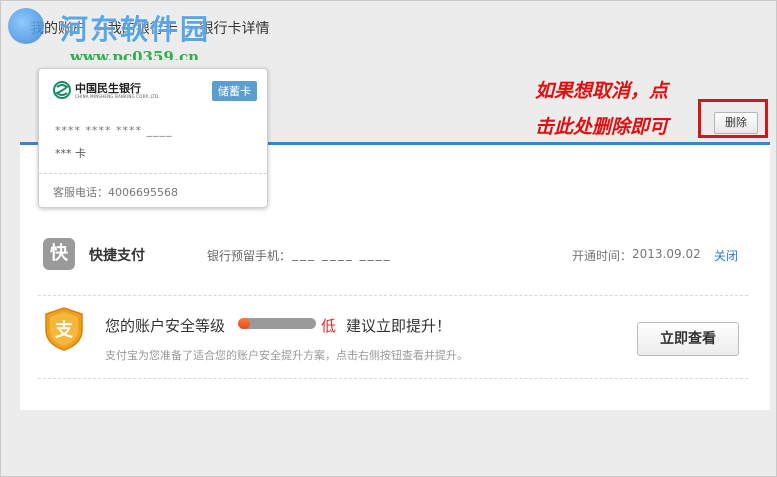 This screenshot has width=777, height=477. Describe the element at coordinates (26, 26) in the screenshot. I see `watermark-logo-icon` at that location.